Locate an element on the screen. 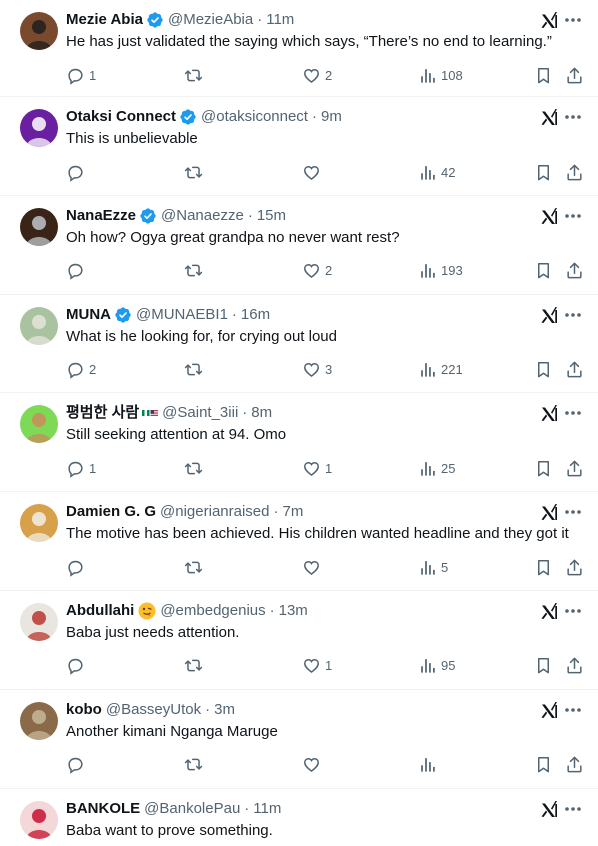 The image size is (598, 846). author-handle: @Saint_3iii is located at coordinates (200, 413).